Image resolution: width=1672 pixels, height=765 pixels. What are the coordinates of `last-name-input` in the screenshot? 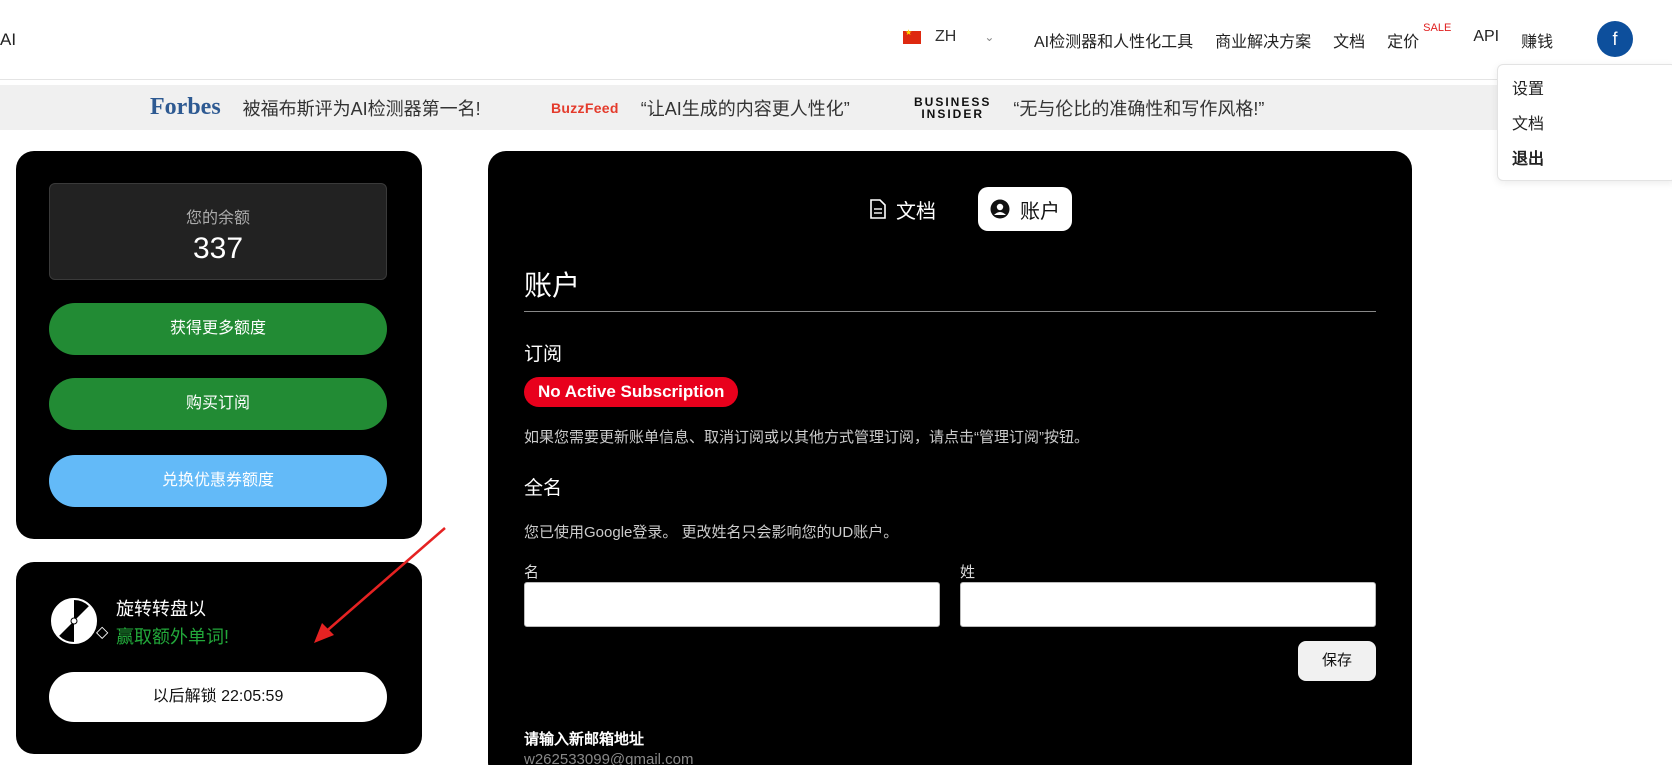 It's located at (1168, 604).